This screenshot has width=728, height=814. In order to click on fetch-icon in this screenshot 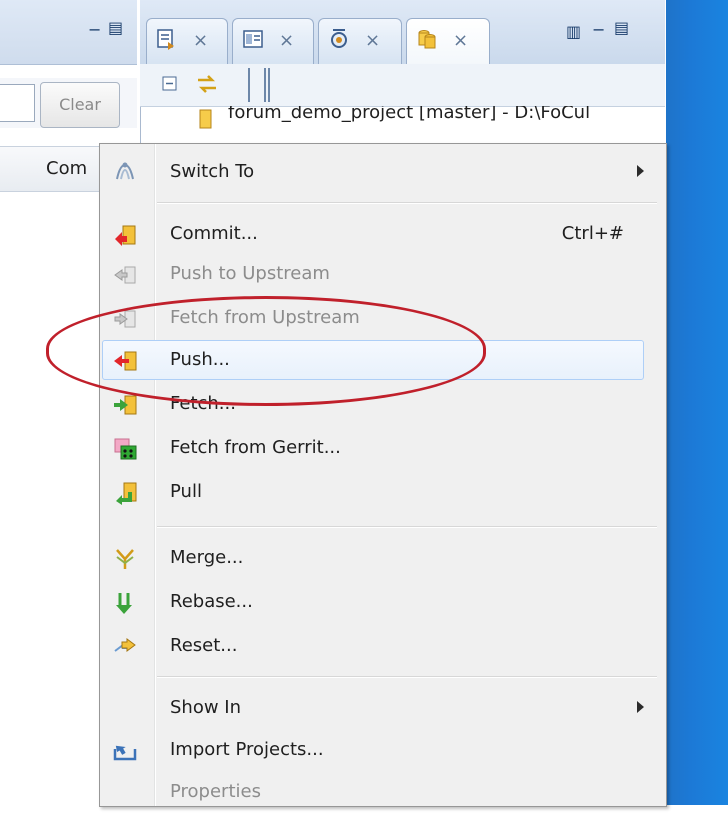, I will do `click(125, 405)`.